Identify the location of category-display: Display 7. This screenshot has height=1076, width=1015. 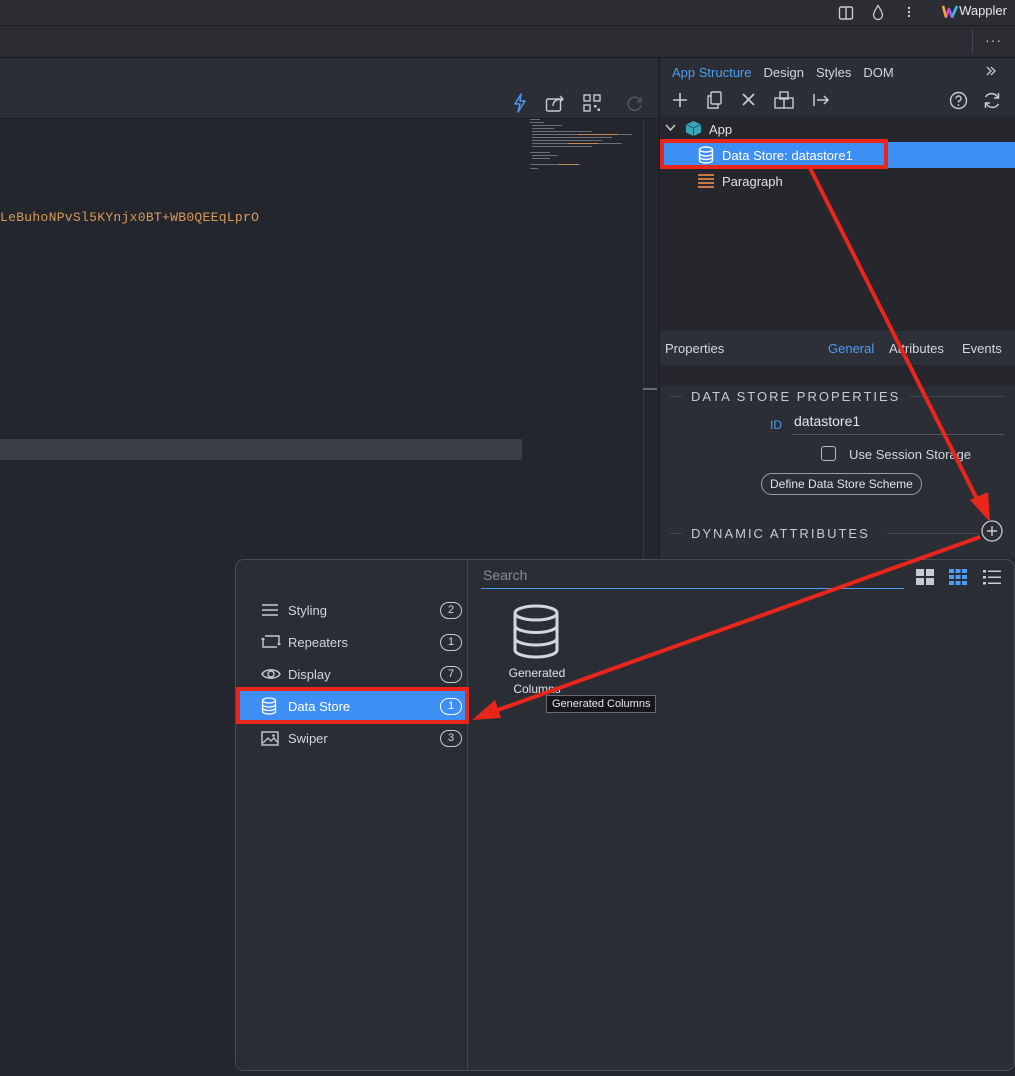
(352, 674).